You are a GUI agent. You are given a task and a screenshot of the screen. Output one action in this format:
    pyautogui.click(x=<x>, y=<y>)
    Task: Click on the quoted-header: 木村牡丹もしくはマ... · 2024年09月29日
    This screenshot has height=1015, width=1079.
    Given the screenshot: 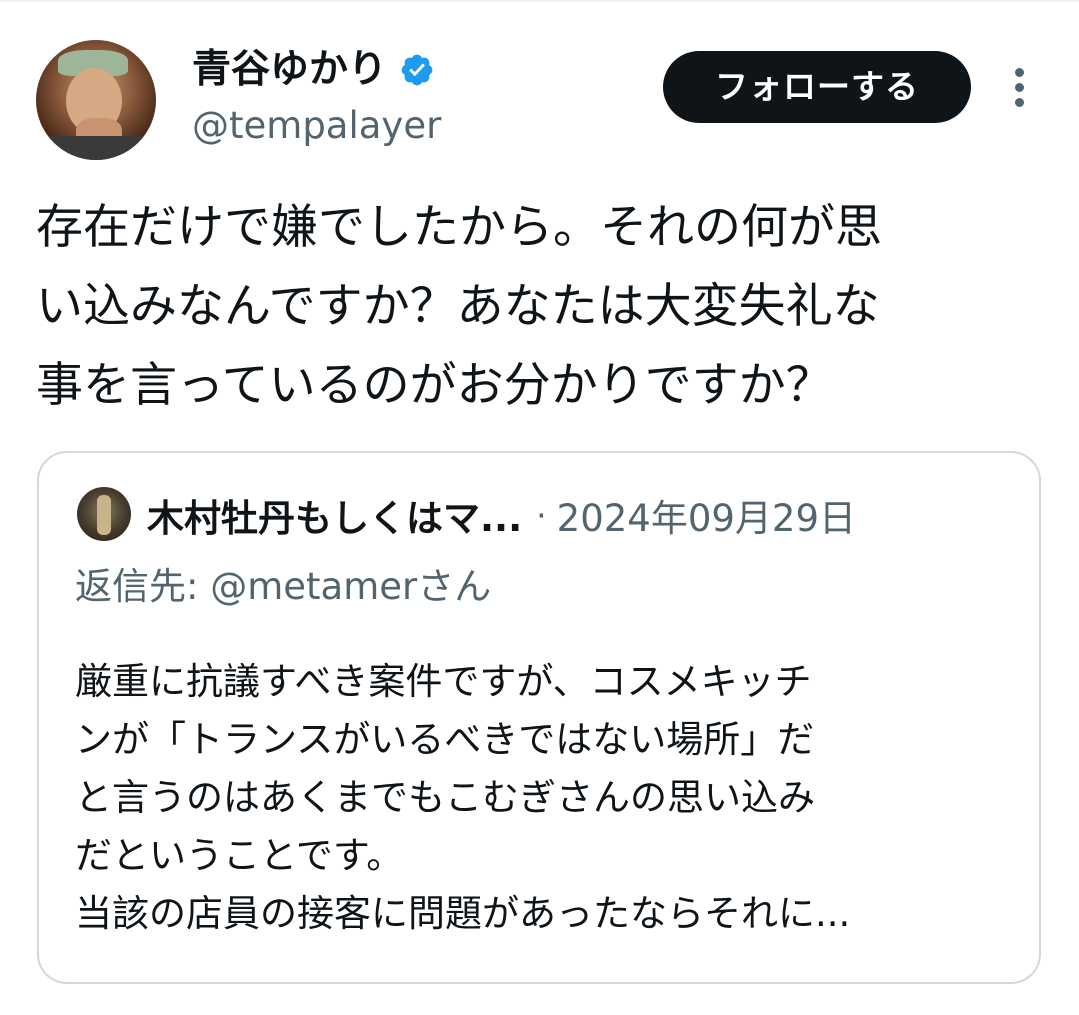 What is the action you would take?
    pyautogui.click(x=501, y=515)
    